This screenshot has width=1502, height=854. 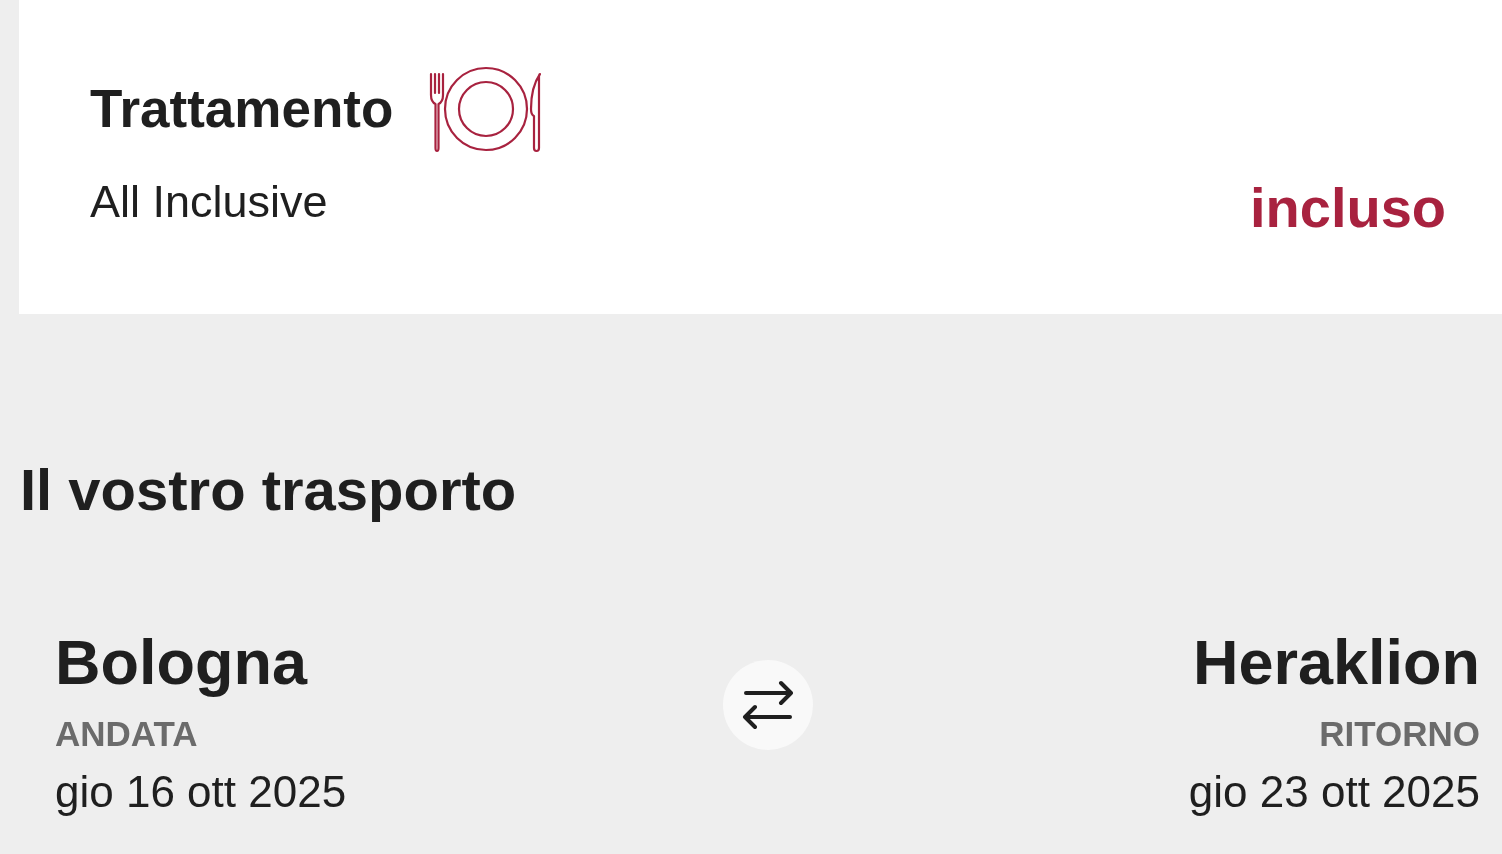 I want to click on plate-cutlery-icon, so click(x=486, y=109).